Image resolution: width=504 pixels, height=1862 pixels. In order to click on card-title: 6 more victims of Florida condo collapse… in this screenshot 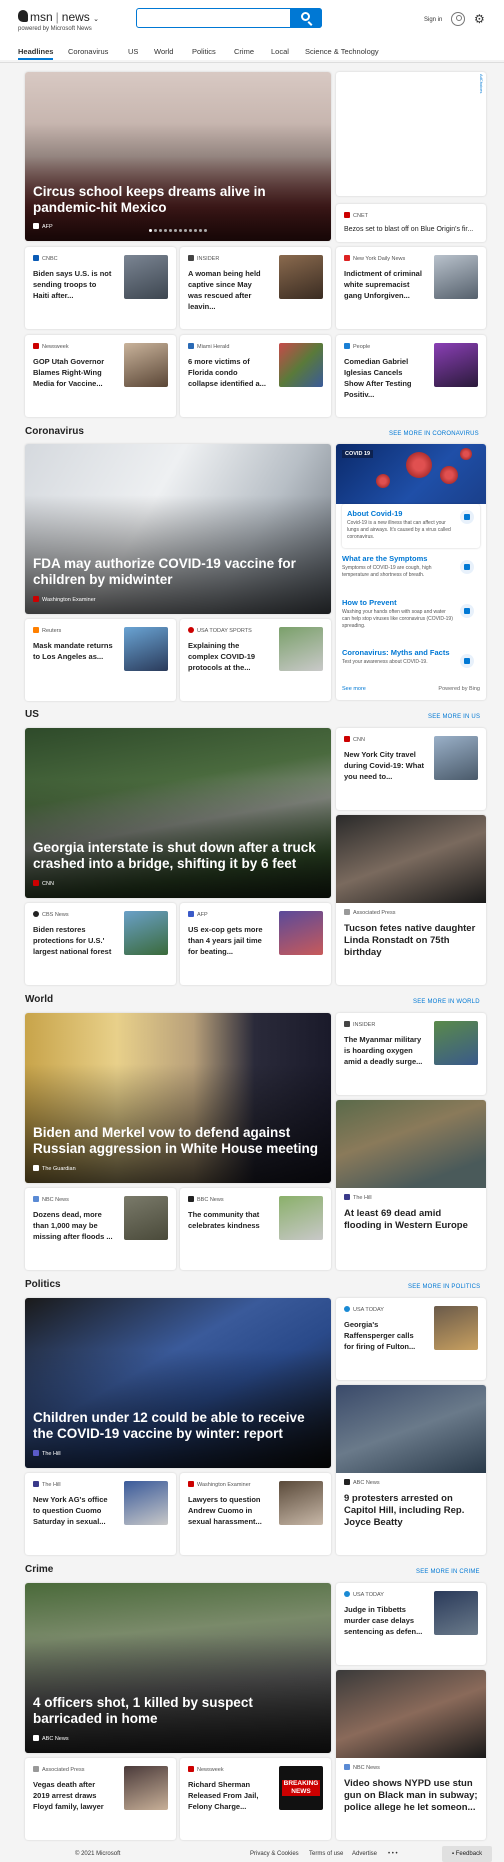, I will do `click(228, 372)`.